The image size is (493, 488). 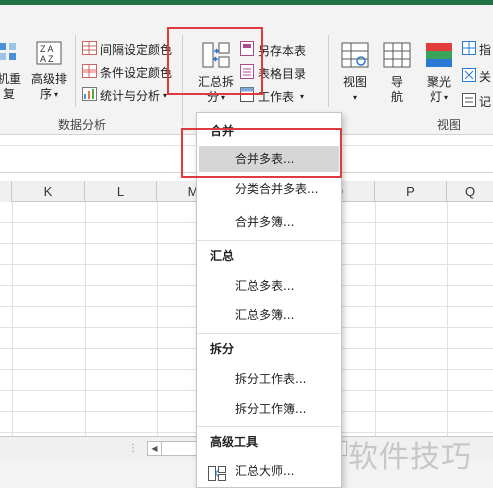 I want to click on close-grid-icon, so click(x=469, y=76).